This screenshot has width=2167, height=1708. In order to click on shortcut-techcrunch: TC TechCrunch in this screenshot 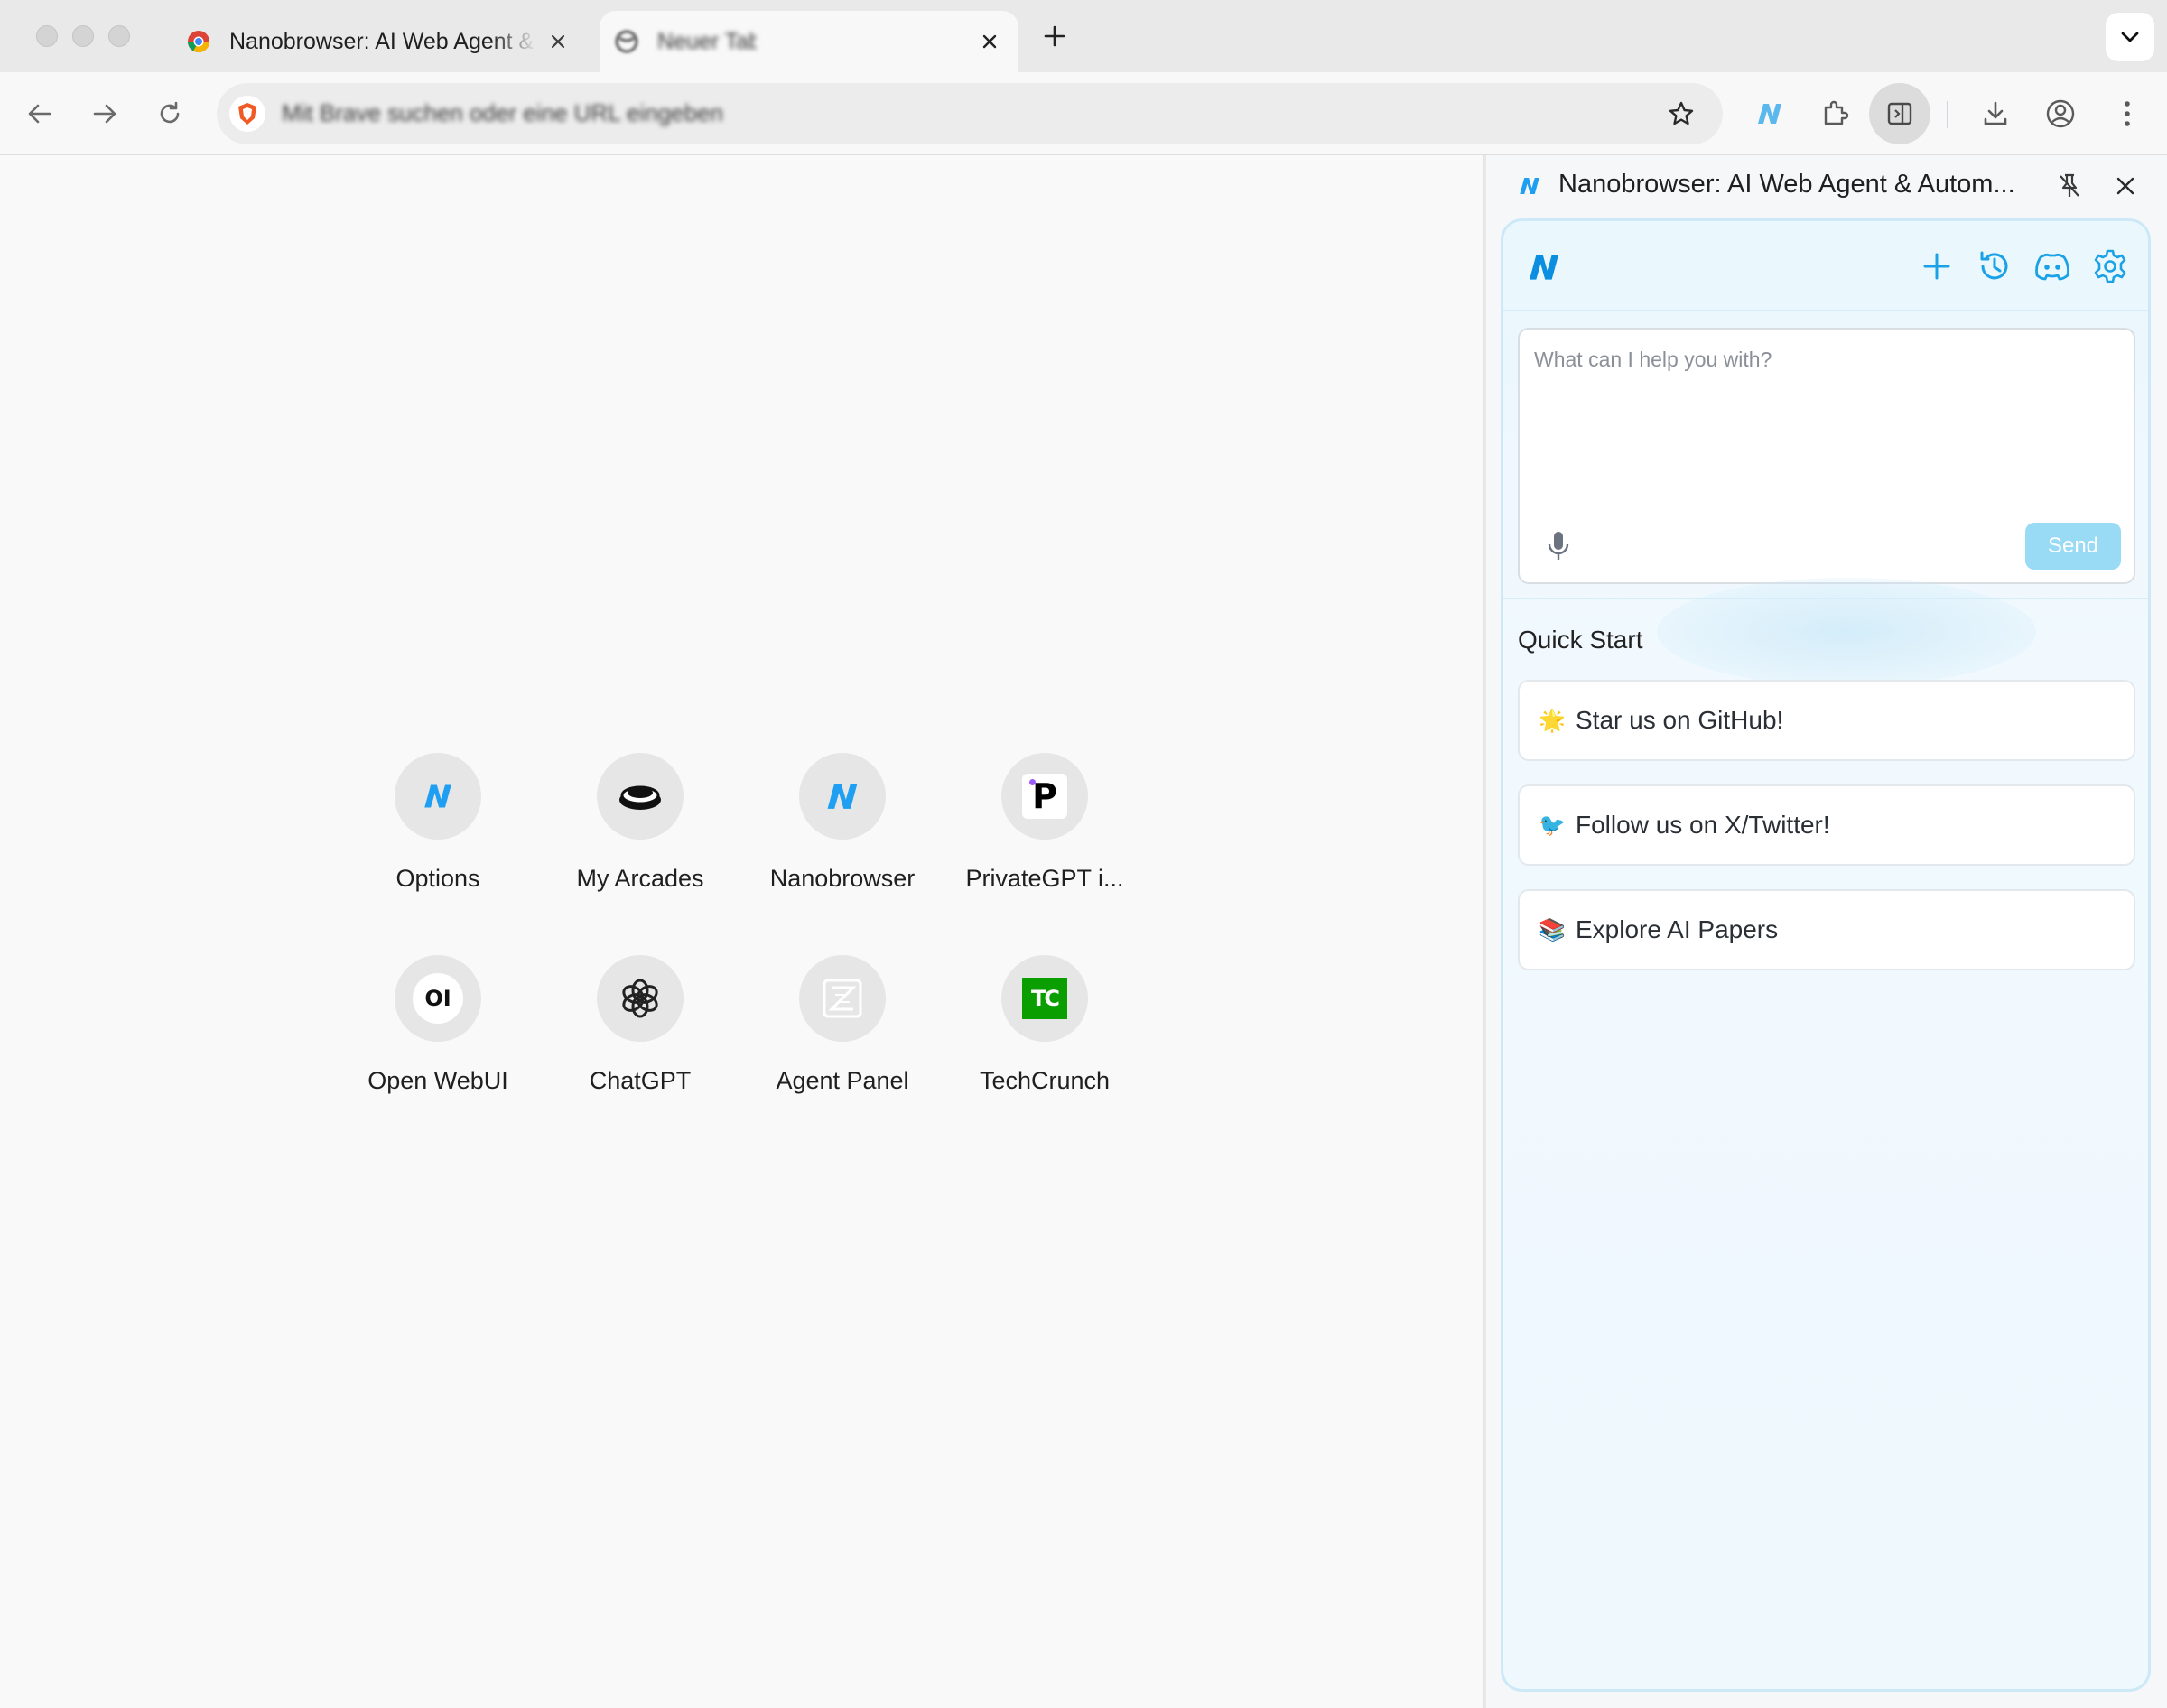, I will do `click(1044, 1025)`.